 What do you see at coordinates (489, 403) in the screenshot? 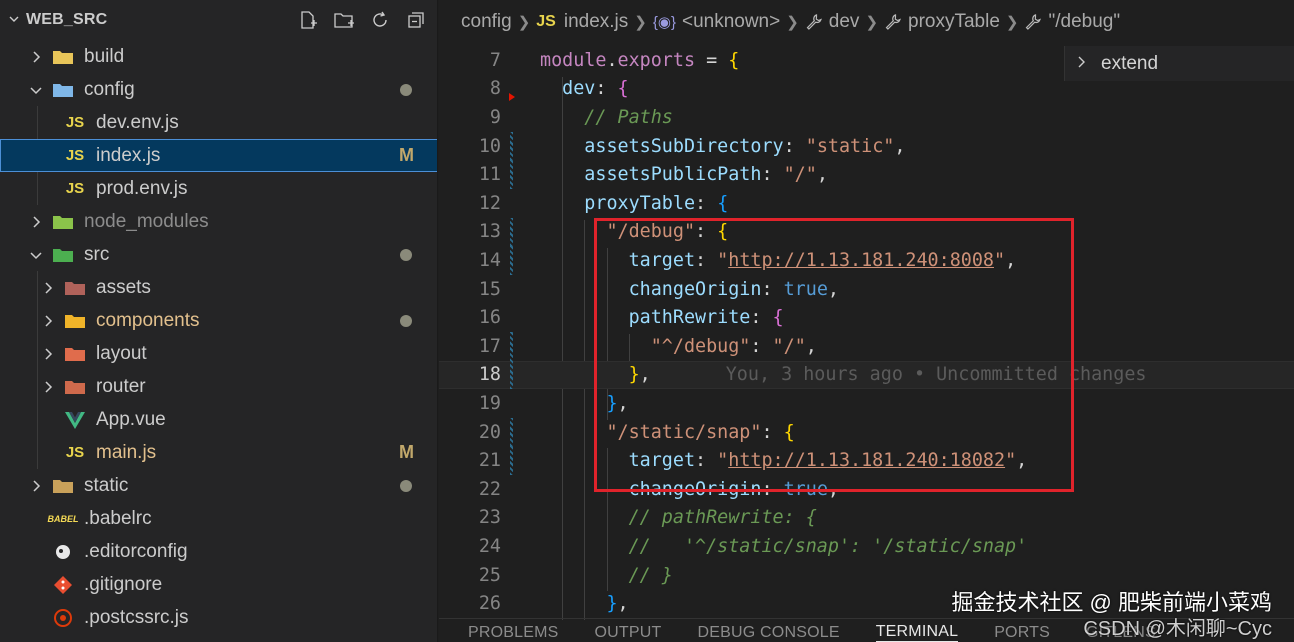
I see `line-number: 19` at bounding box center [489, 403].